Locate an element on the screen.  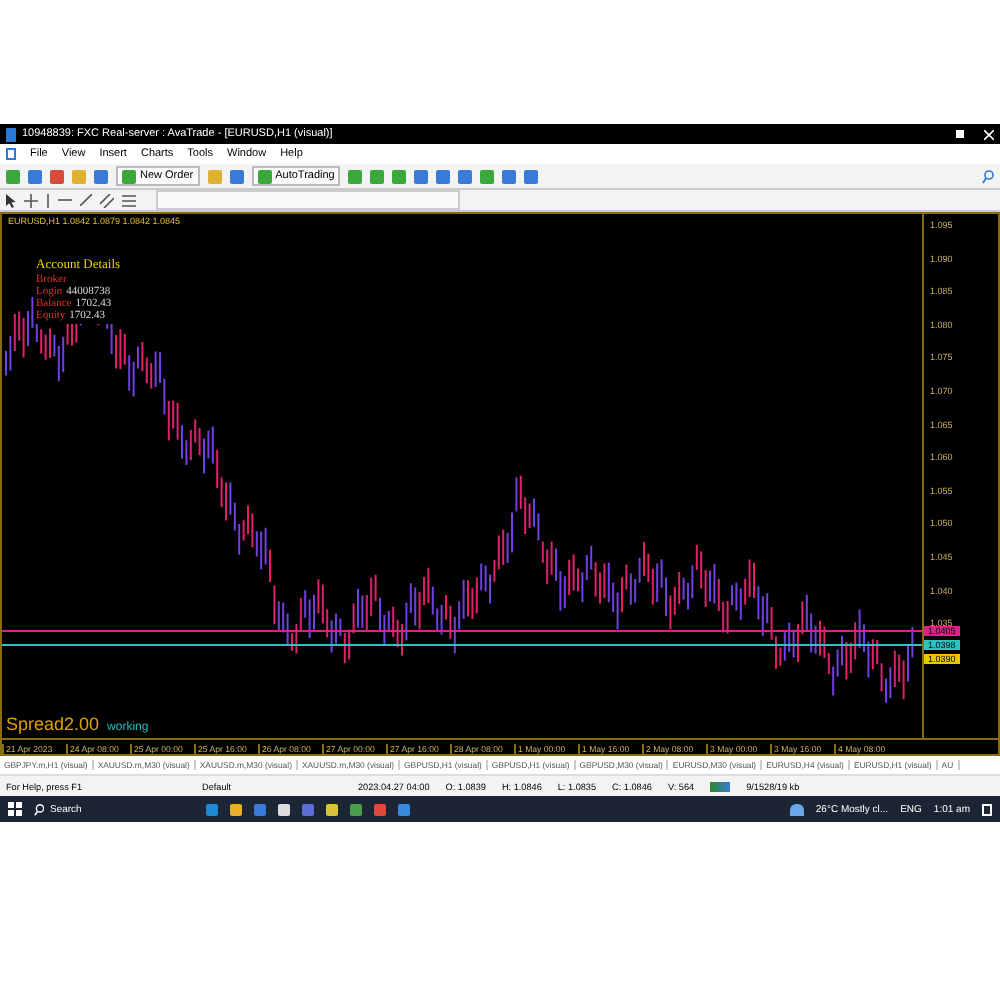
spread-label: Spread2.00 is located at coordinates (53, 724).